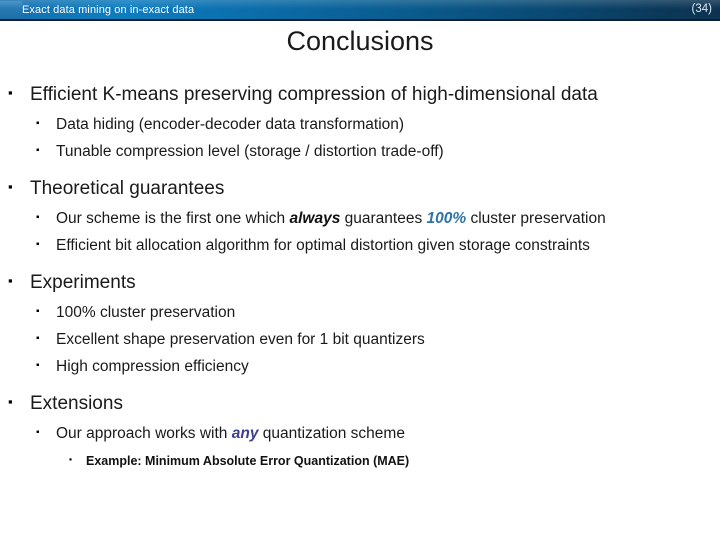 The width and height of the screenshot is (720, 540). I want to click on bullet-text: High compression efficiency, so click(152, 366).